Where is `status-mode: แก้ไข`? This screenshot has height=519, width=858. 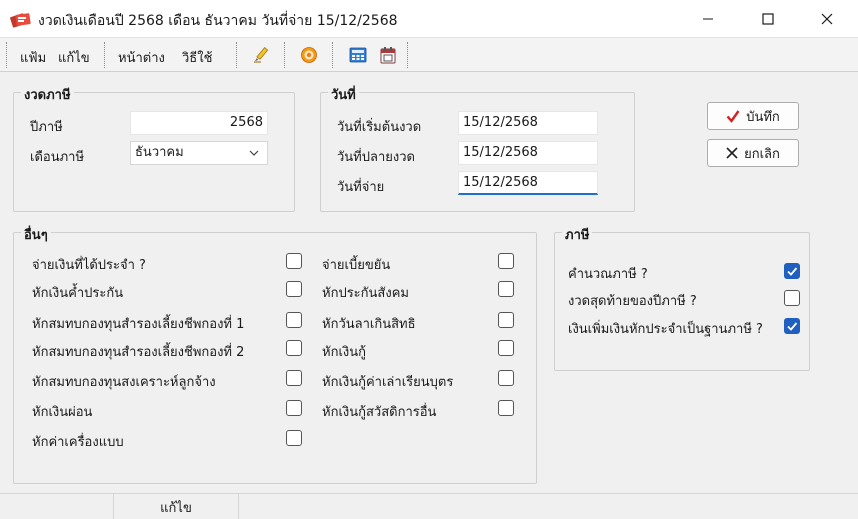 status-mode: แก้ไข is located at coordinates (176, 506).